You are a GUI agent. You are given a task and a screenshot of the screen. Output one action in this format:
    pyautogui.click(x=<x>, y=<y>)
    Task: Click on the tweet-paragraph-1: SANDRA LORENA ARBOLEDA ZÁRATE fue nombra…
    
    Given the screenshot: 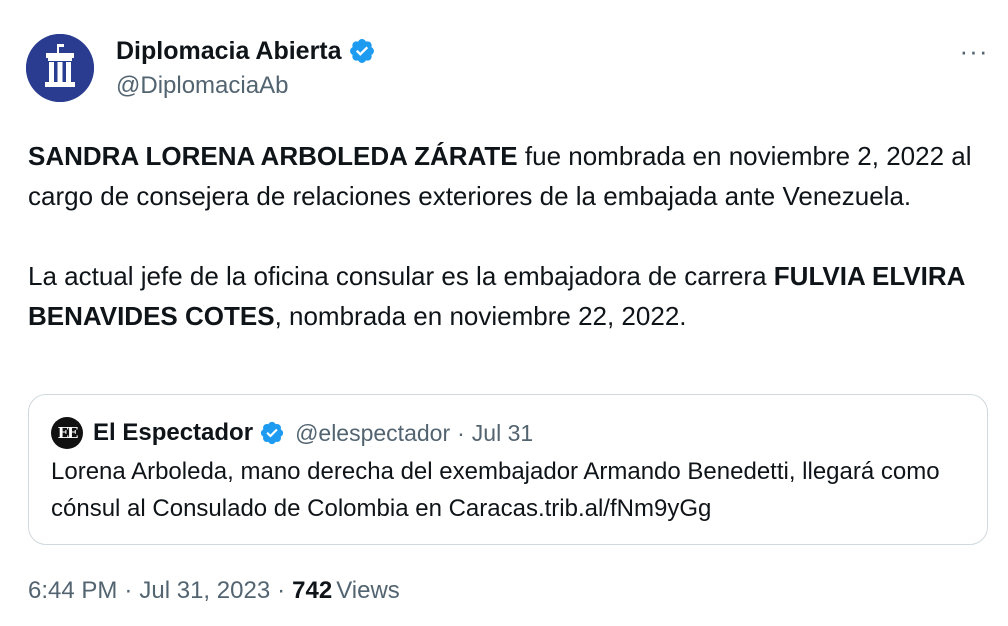 What is the action you would take?
    pyautogui.click(x=508, y=176)
    